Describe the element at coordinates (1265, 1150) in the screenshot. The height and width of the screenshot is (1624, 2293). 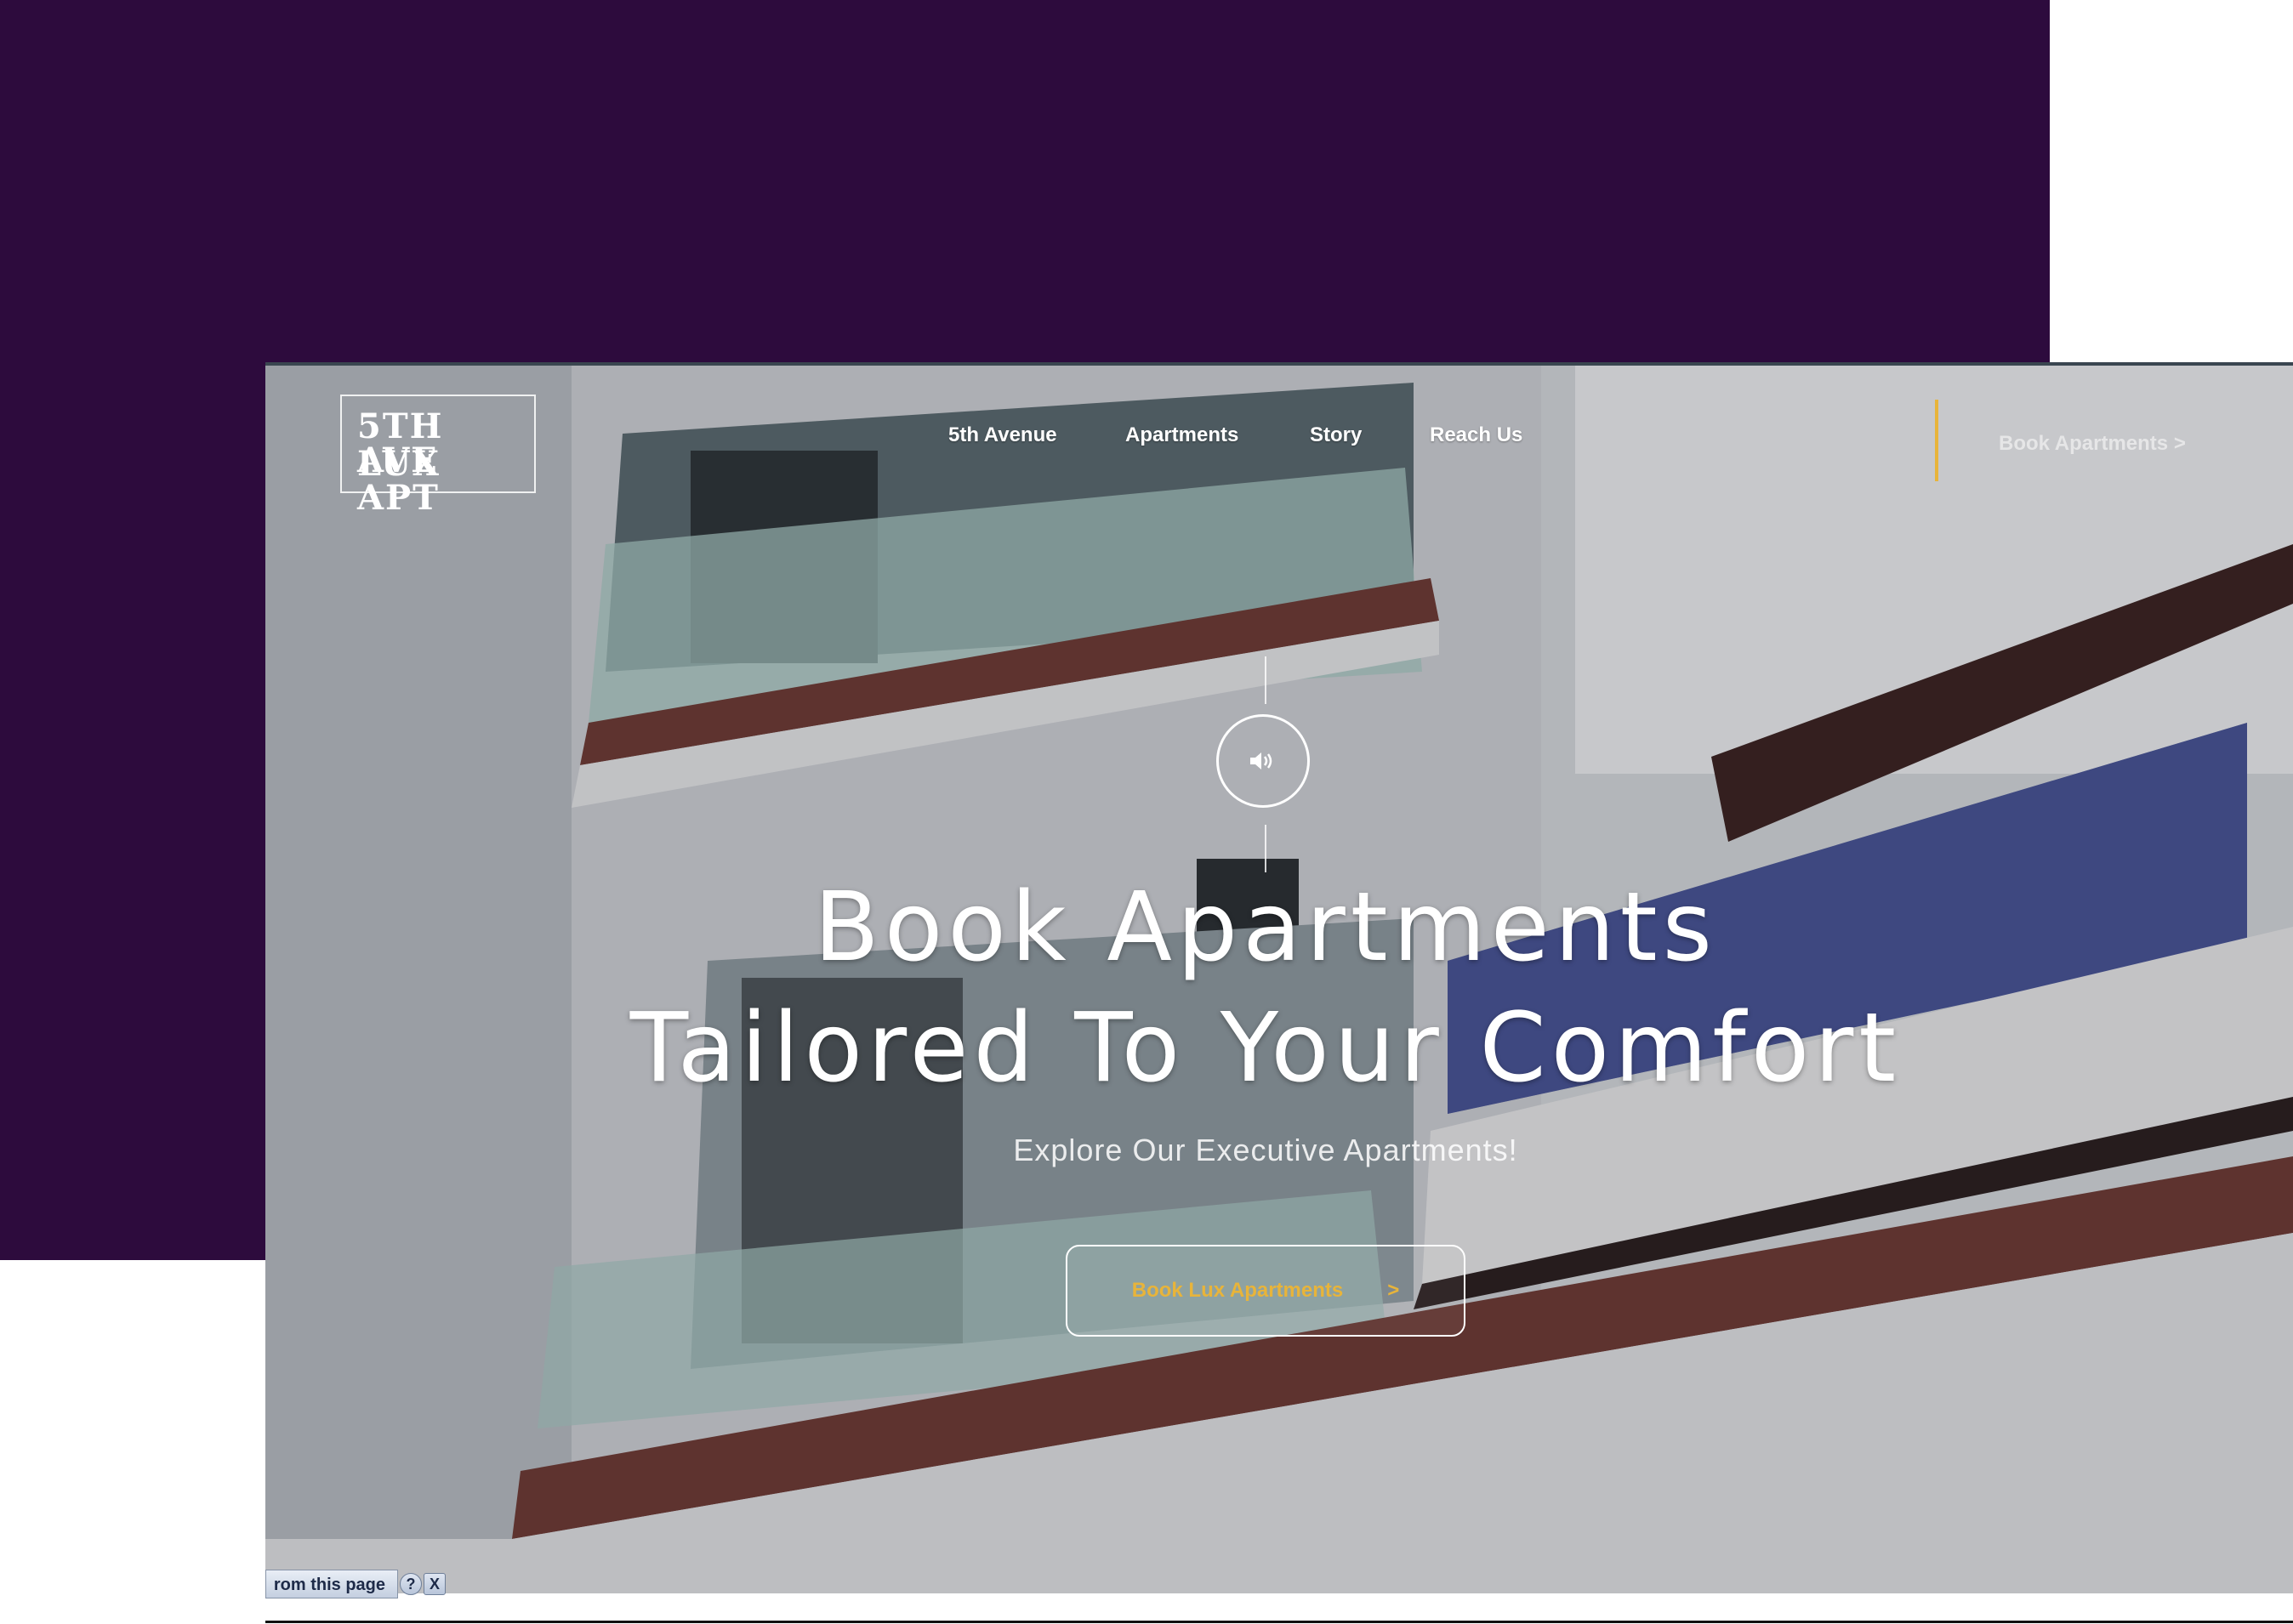
I see `hero-subtitle: Explore Our Executive Apartments!` at that location.